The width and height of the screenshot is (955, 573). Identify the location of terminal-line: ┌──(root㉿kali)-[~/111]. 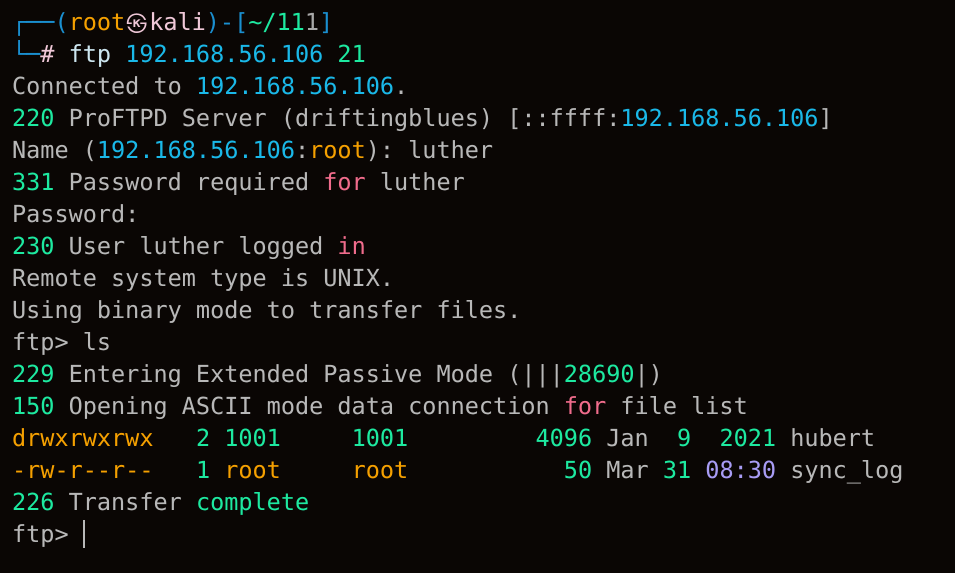
(173, 22).